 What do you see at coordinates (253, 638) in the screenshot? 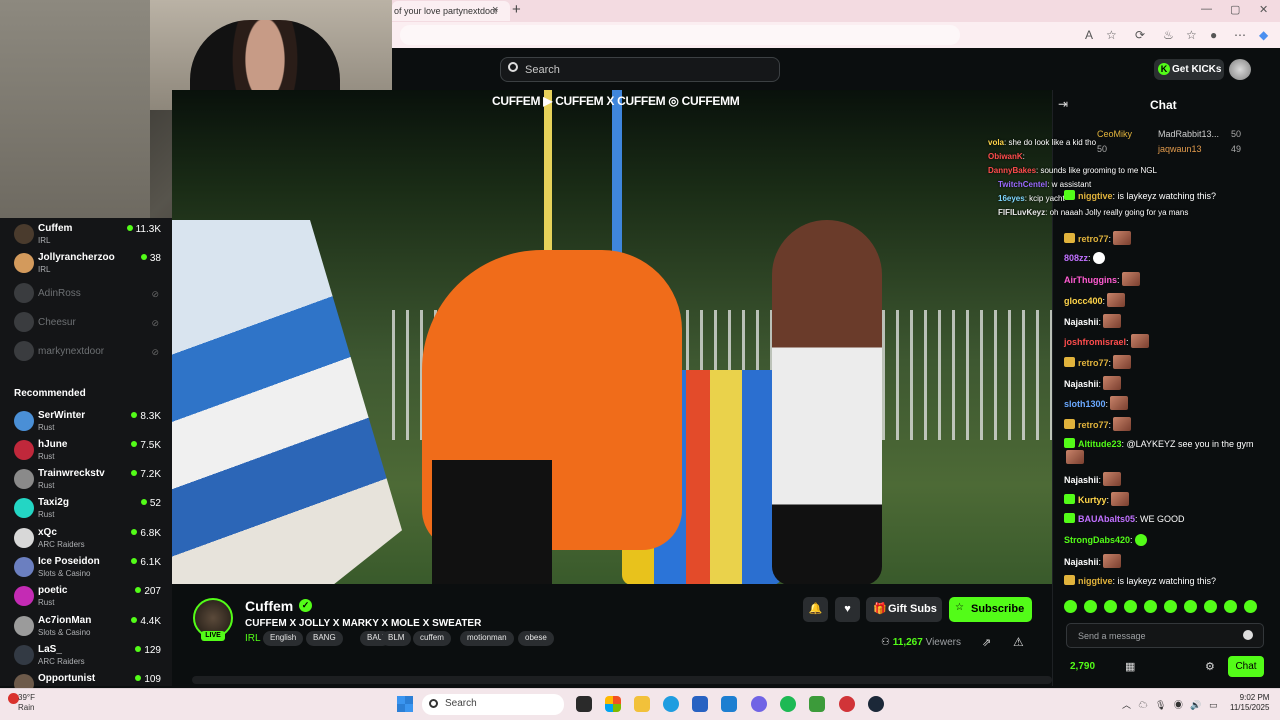
I see `stream-category: IRL` at bounding box center [253, 638].